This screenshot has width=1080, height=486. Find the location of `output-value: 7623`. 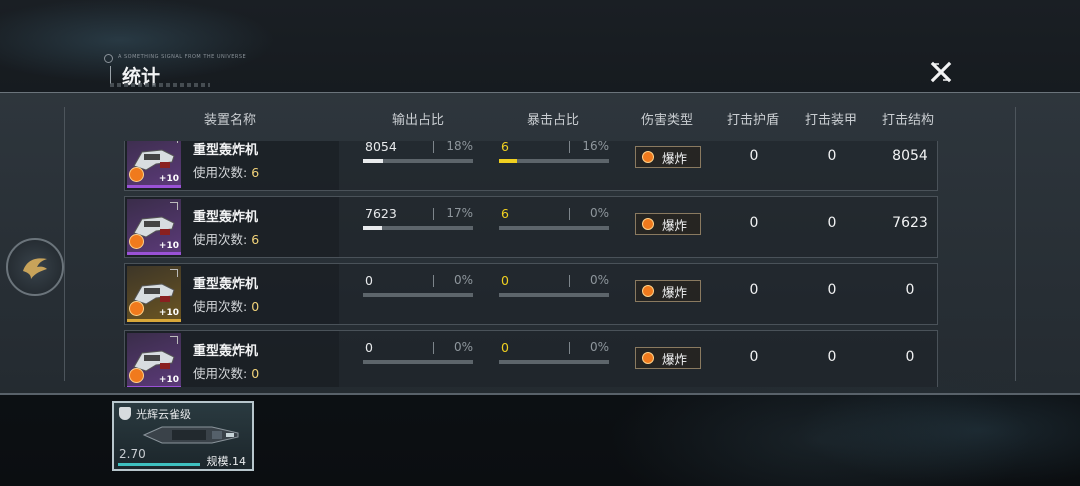

output-value: 7623 is located at coordinates (381, 213).